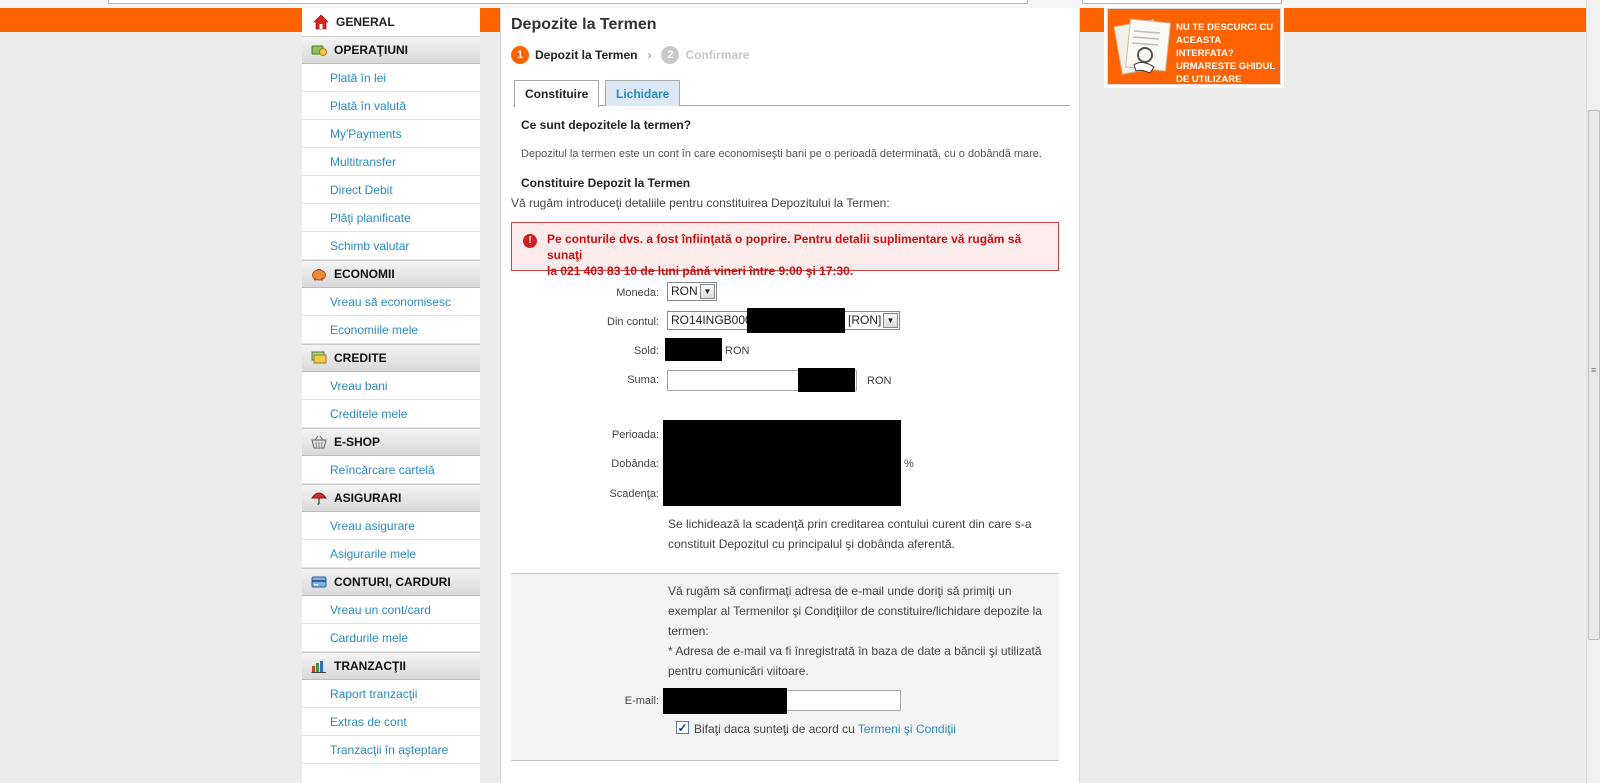  I want to click on sidebar-category-1: ECONOMII, so click(391, 274).